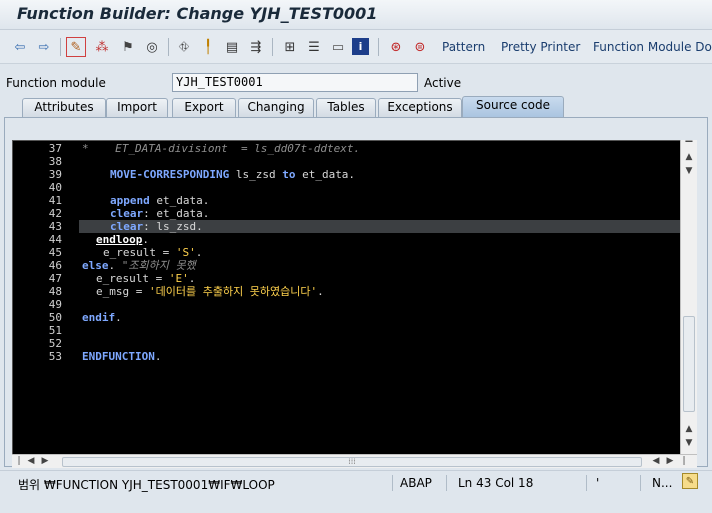  I want to click on tab-changing: Changing, so click(276, 107).